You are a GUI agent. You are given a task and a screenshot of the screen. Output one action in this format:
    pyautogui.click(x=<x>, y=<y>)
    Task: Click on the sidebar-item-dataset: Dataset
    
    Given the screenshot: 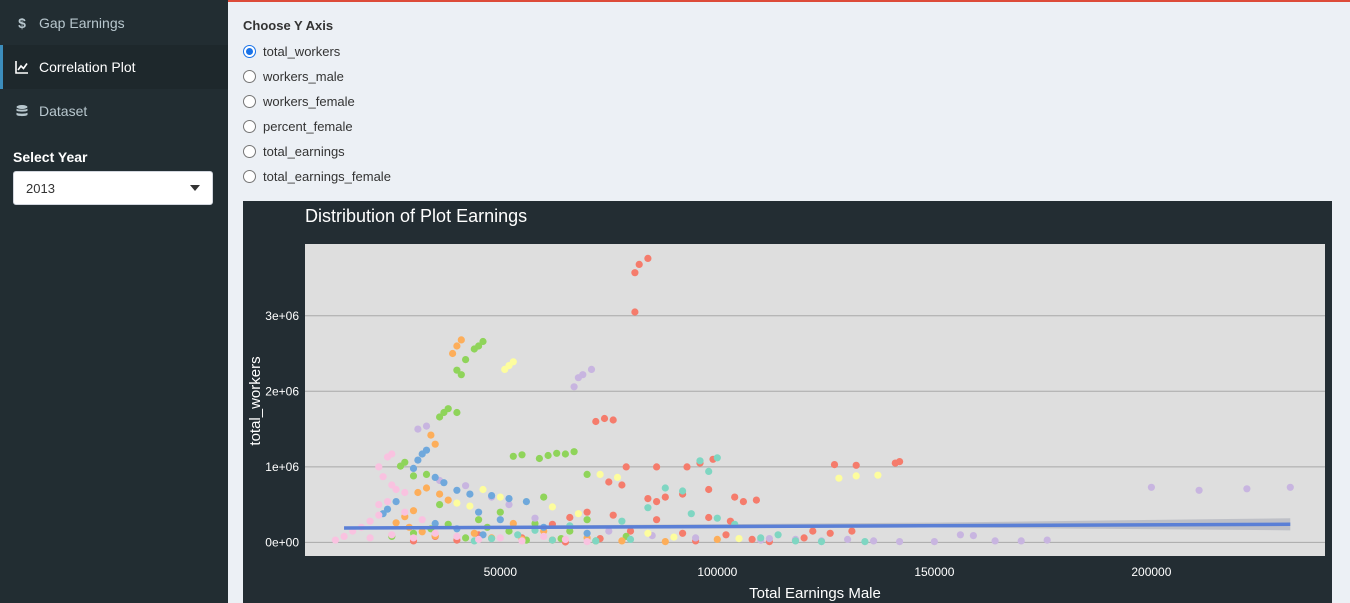 What is the action you would take?
    pyautogui.click(x=114, y=111)
    